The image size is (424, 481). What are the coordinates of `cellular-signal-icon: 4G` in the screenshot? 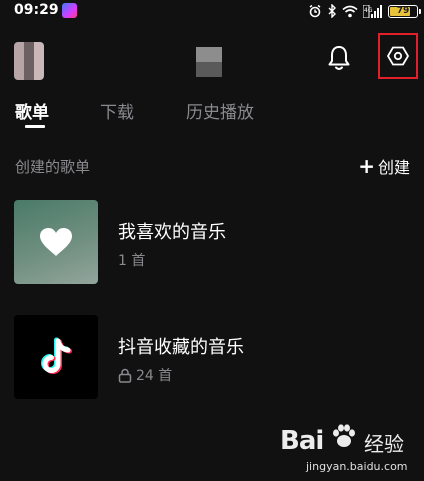 It's located at (372, 11).